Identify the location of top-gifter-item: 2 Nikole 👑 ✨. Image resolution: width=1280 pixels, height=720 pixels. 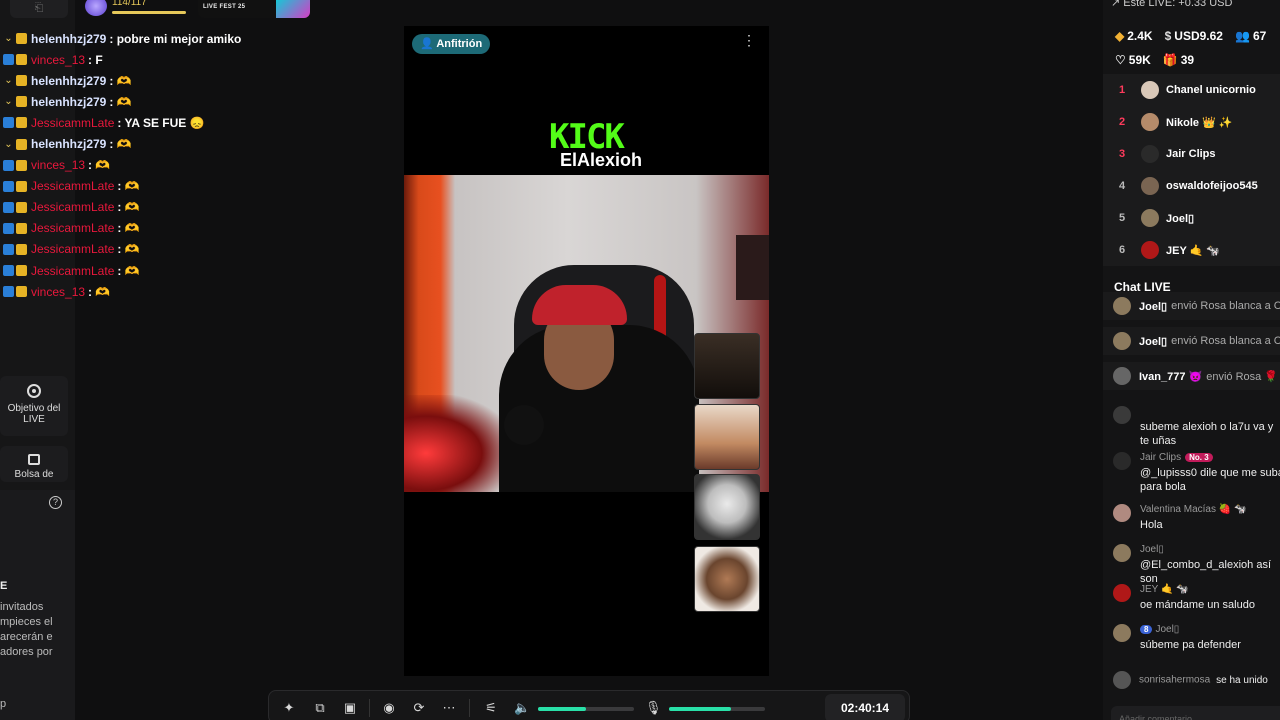
(1191, 122).